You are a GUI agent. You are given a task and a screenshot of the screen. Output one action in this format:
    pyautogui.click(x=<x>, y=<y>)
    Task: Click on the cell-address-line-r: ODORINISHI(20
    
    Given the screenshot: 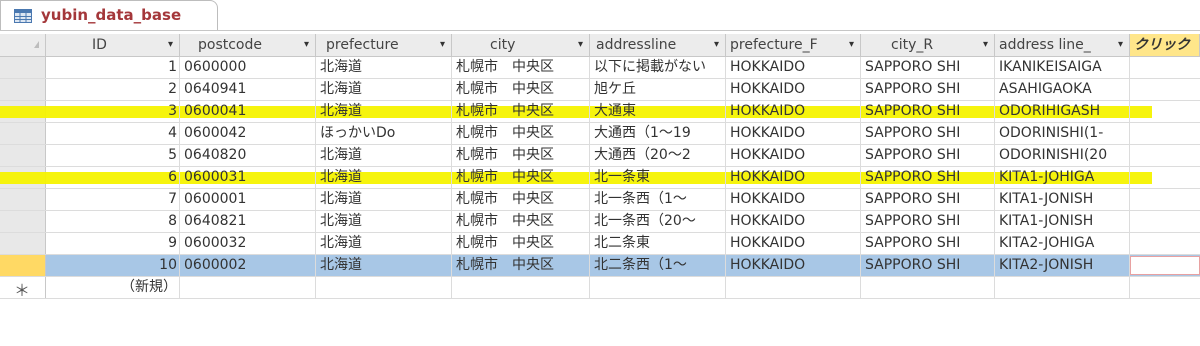 What is the action you would take?
    pyautogui.click(x=1062, y=155)
    